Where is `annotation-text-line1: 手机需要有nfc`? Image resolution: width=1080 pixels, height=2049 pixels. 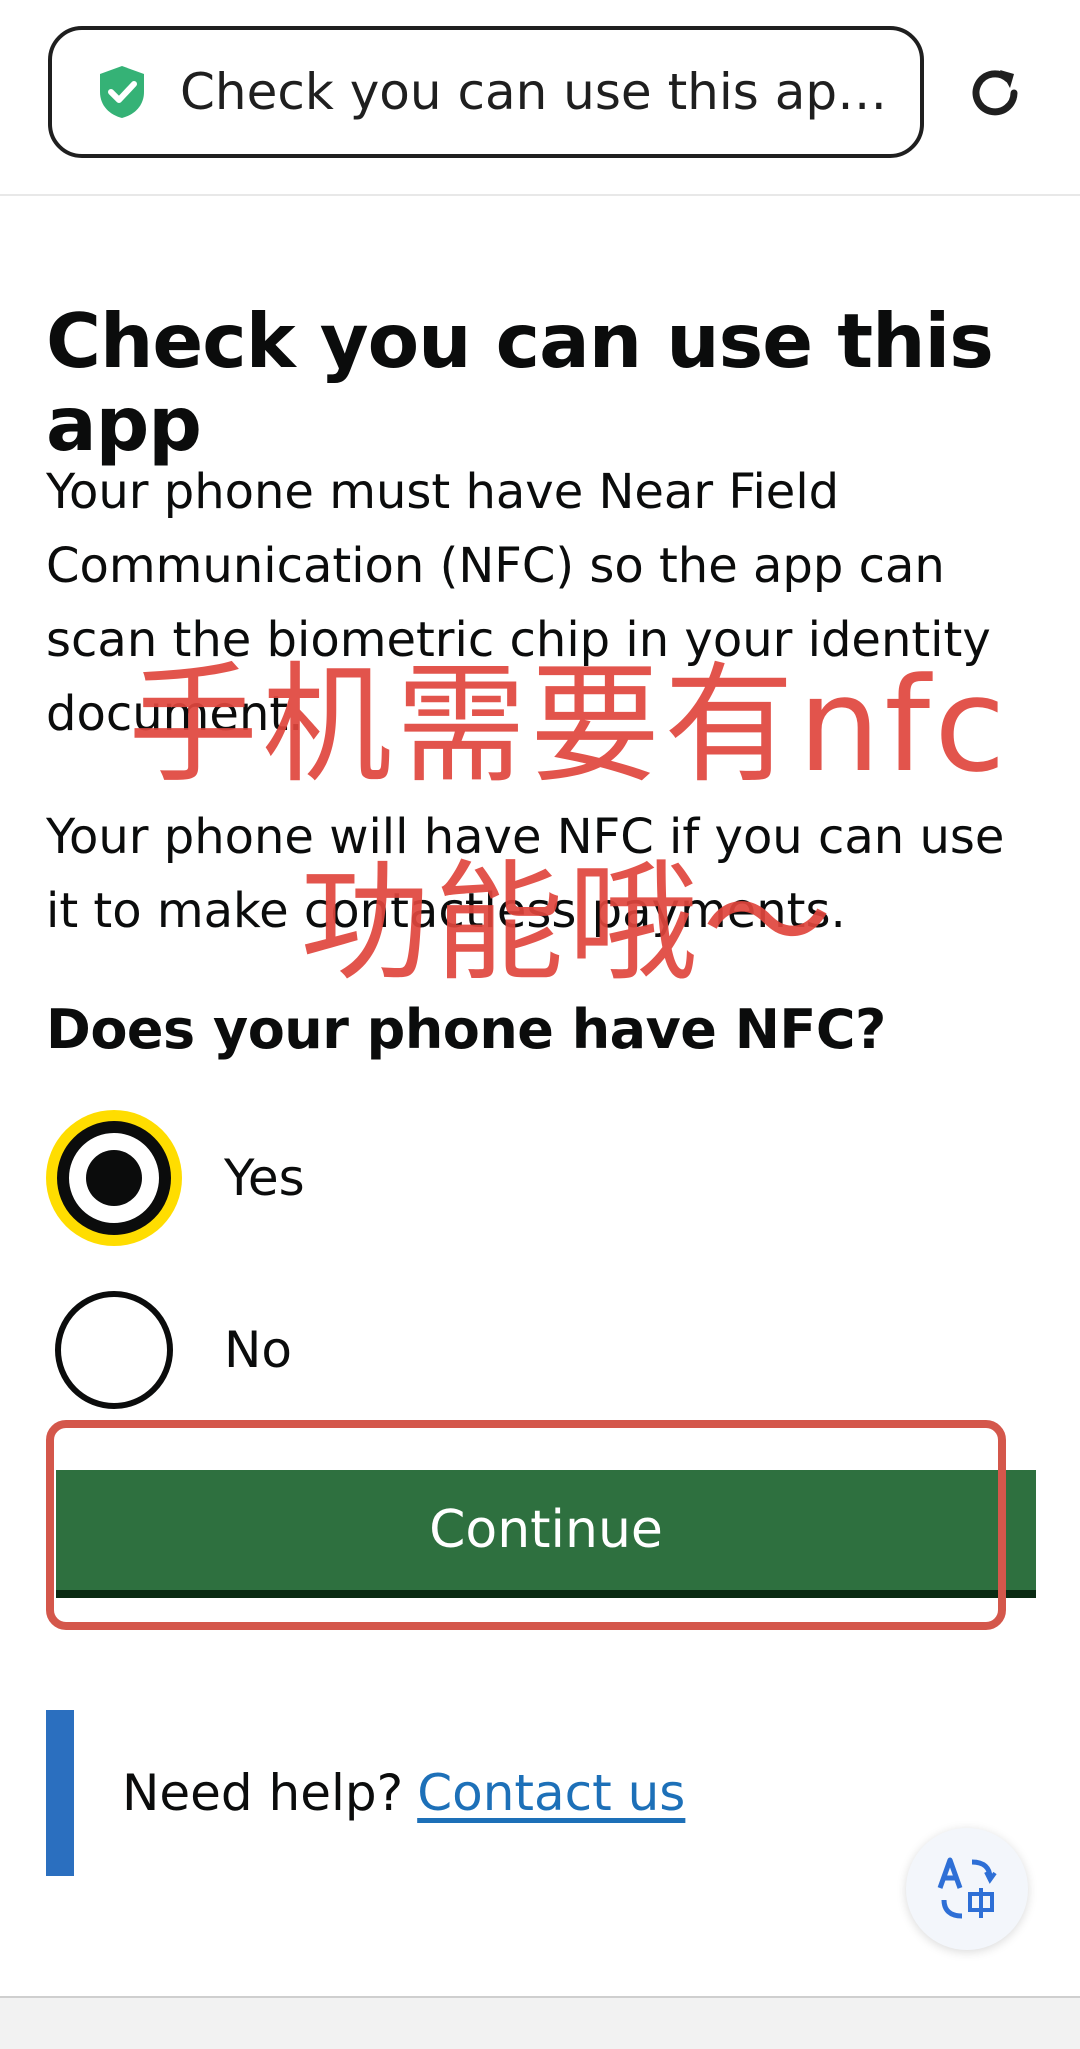 annotation-text-line1: 手机需要有nfc is located at coordinates (569, 725).